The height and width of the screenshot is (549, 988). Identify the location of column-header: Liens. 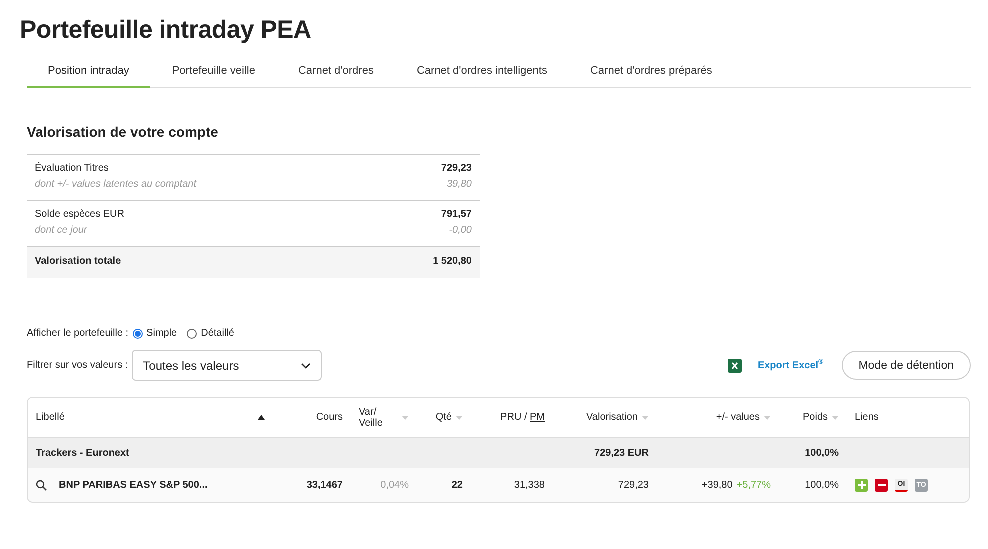
(908, 417).